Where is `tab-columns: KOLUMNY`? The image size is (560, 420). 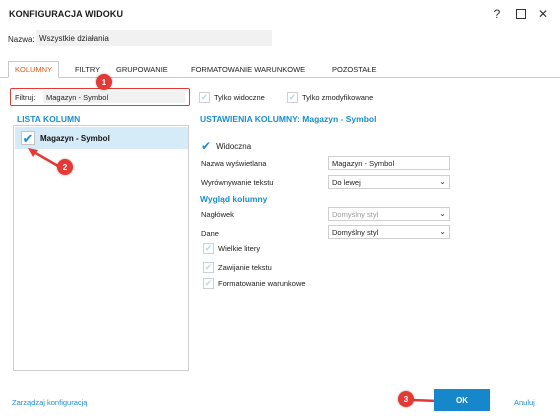
tab-columns: KOLUMNY is located at coordinates (34, 69).